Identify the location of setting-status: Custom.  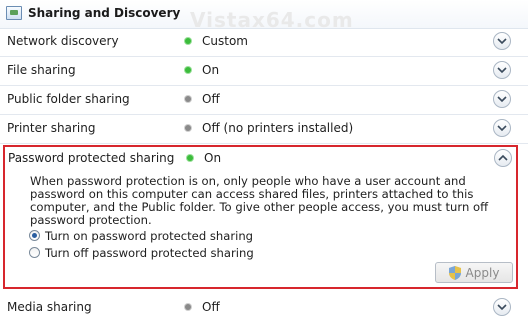
(225, 41).